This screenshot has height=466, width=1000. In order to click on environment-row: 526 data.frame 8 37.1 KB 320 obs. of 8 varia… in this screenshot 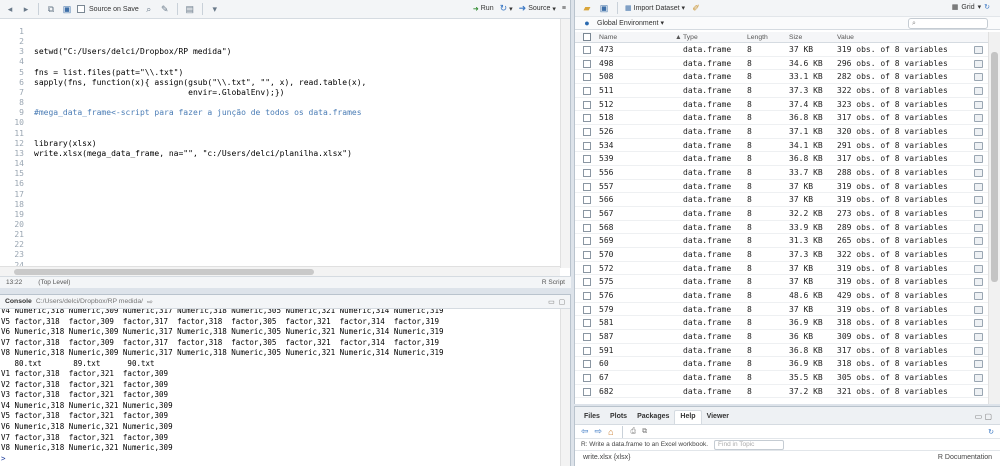, I will do `click(781, 132)`.